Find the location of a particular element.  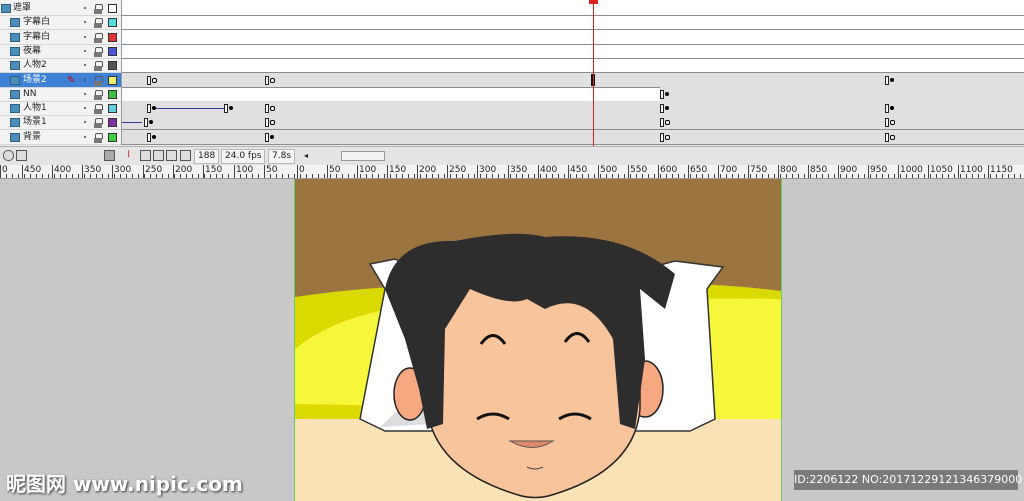

onion-markers-icon is located at coordinates (185, 155).